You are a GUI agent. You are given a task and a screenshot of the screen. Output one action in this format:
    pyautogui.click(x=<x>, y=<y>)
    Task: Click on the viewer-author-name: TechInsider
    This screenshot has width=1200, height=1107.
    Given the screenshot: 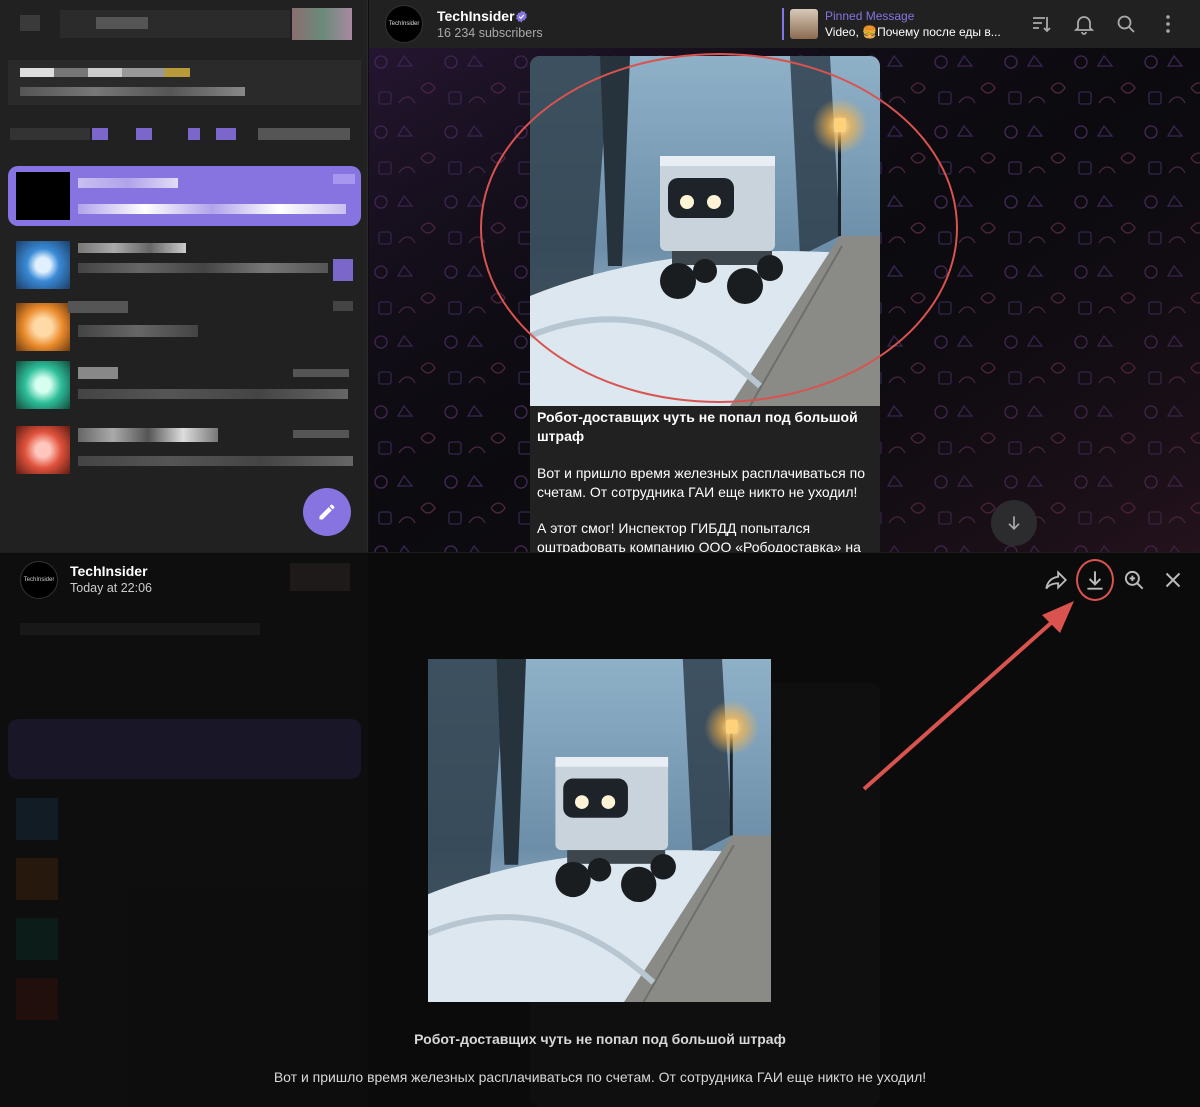 What is the action you would take?
    pyautogui.click(x=109, y=571)
    